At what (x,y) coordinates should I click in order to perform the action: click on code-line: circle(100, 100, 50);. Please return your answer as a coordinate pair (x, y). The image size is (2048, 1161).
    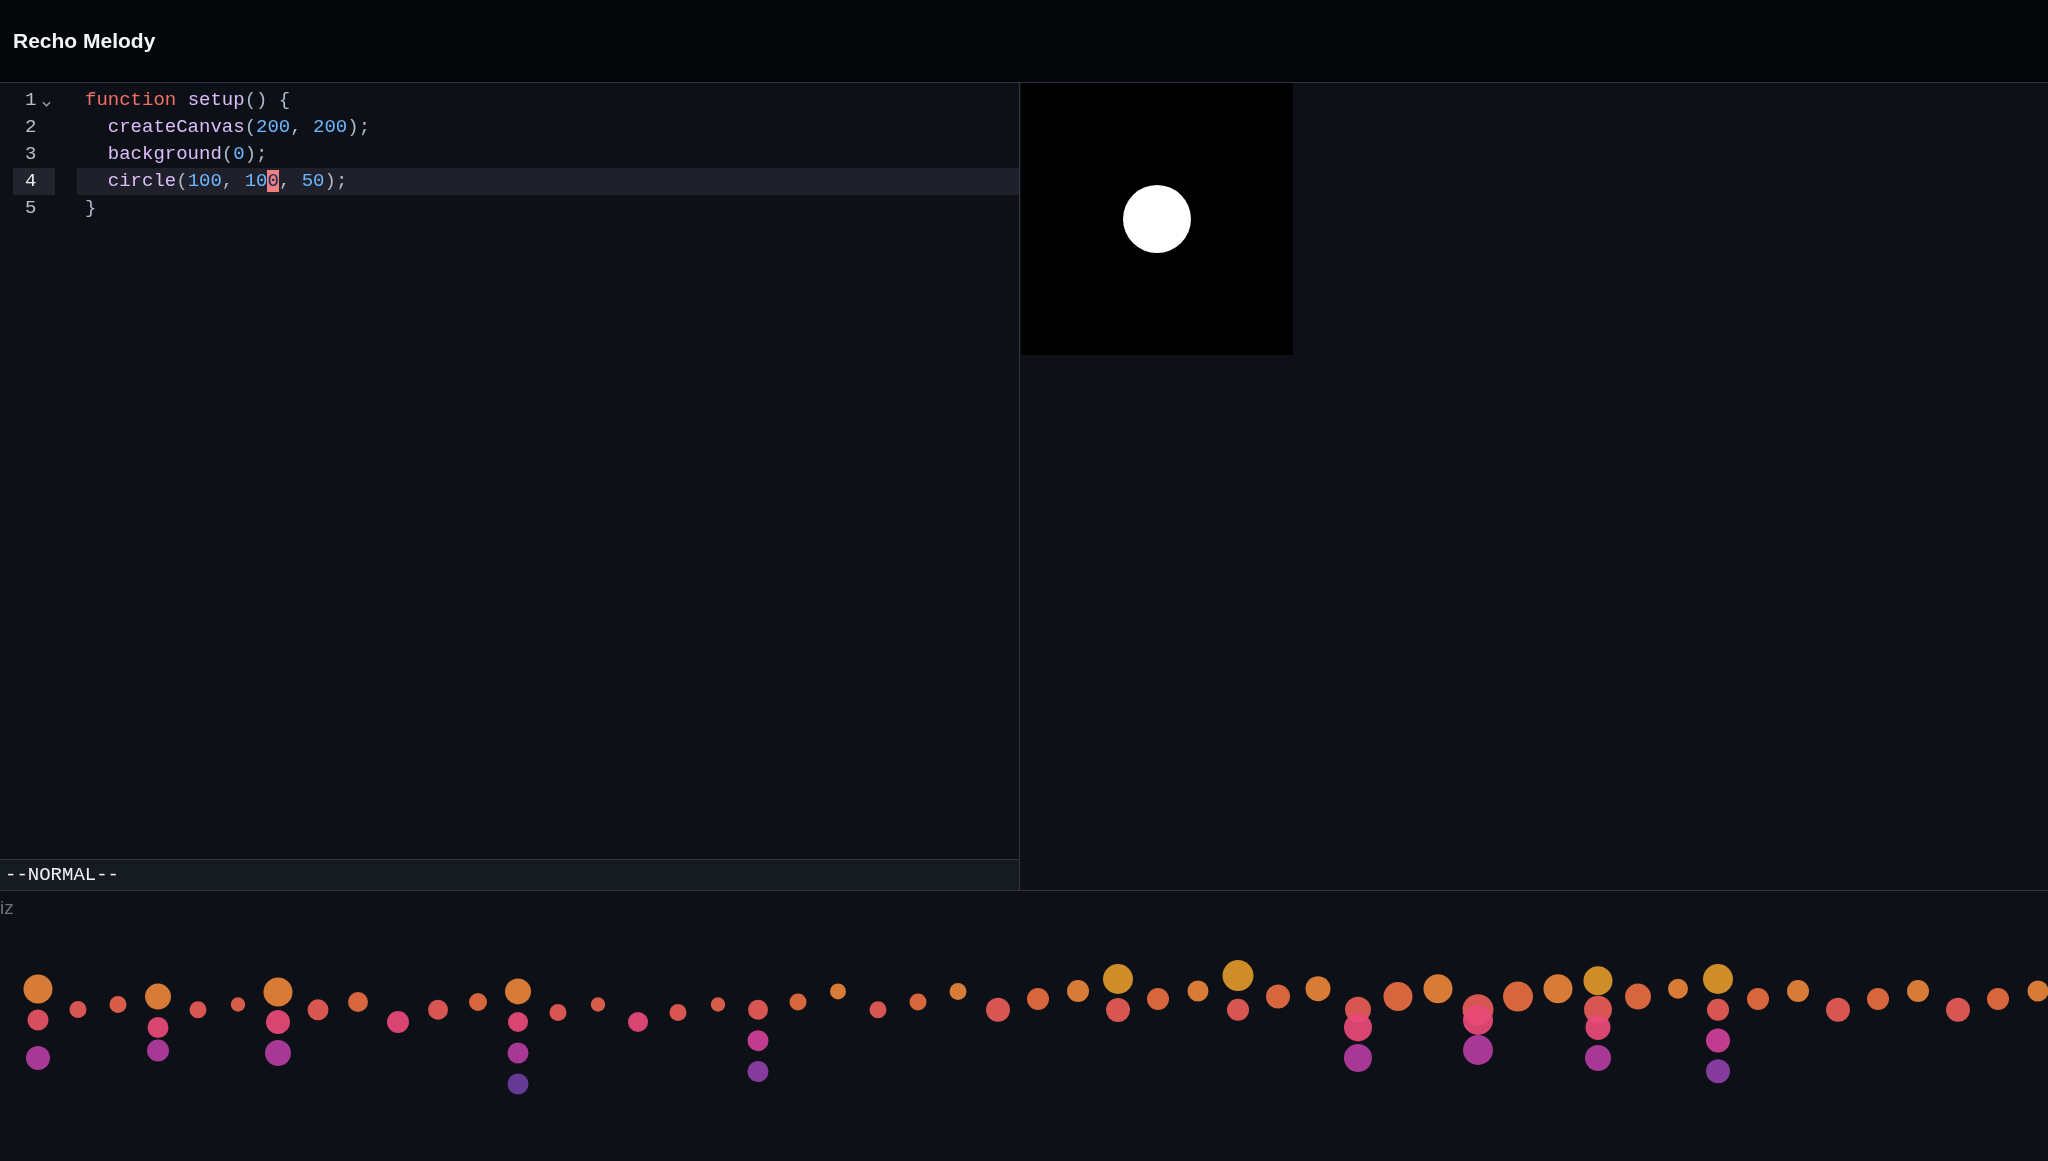
    Looking at the image, I should click on (227, 181).